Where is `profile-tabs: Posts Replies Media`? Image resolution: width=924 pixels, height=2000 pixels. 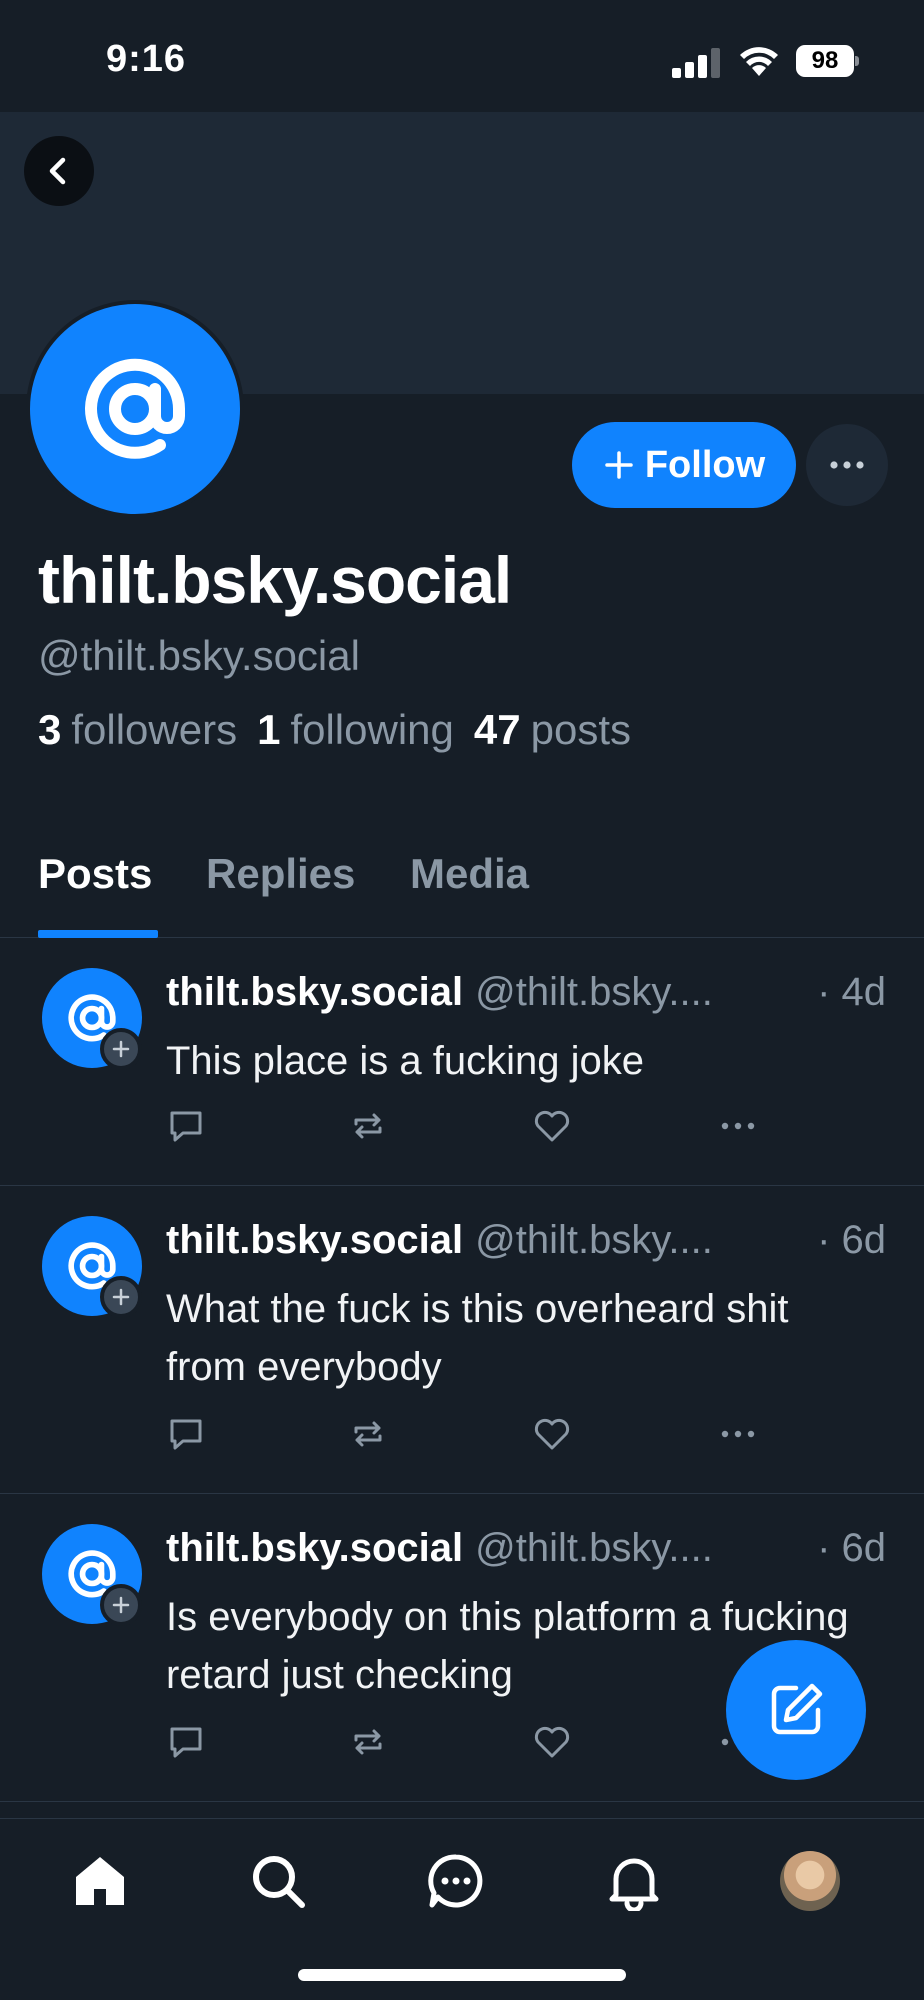 profile-tabs: Posts Replies Media is located at coordinates (462, 889).